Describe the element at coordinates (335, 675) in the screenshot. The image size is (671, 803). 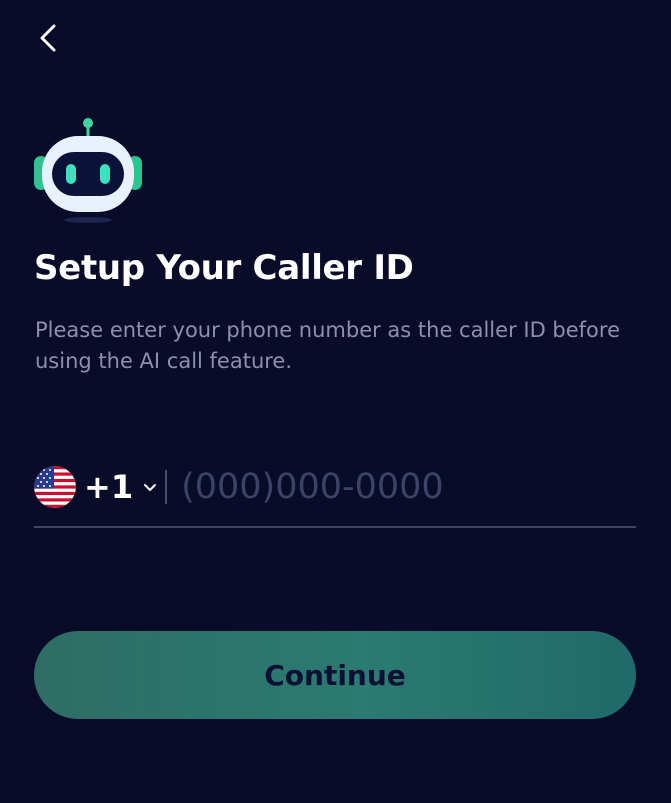
I see `continue-button: Continue` at that location.